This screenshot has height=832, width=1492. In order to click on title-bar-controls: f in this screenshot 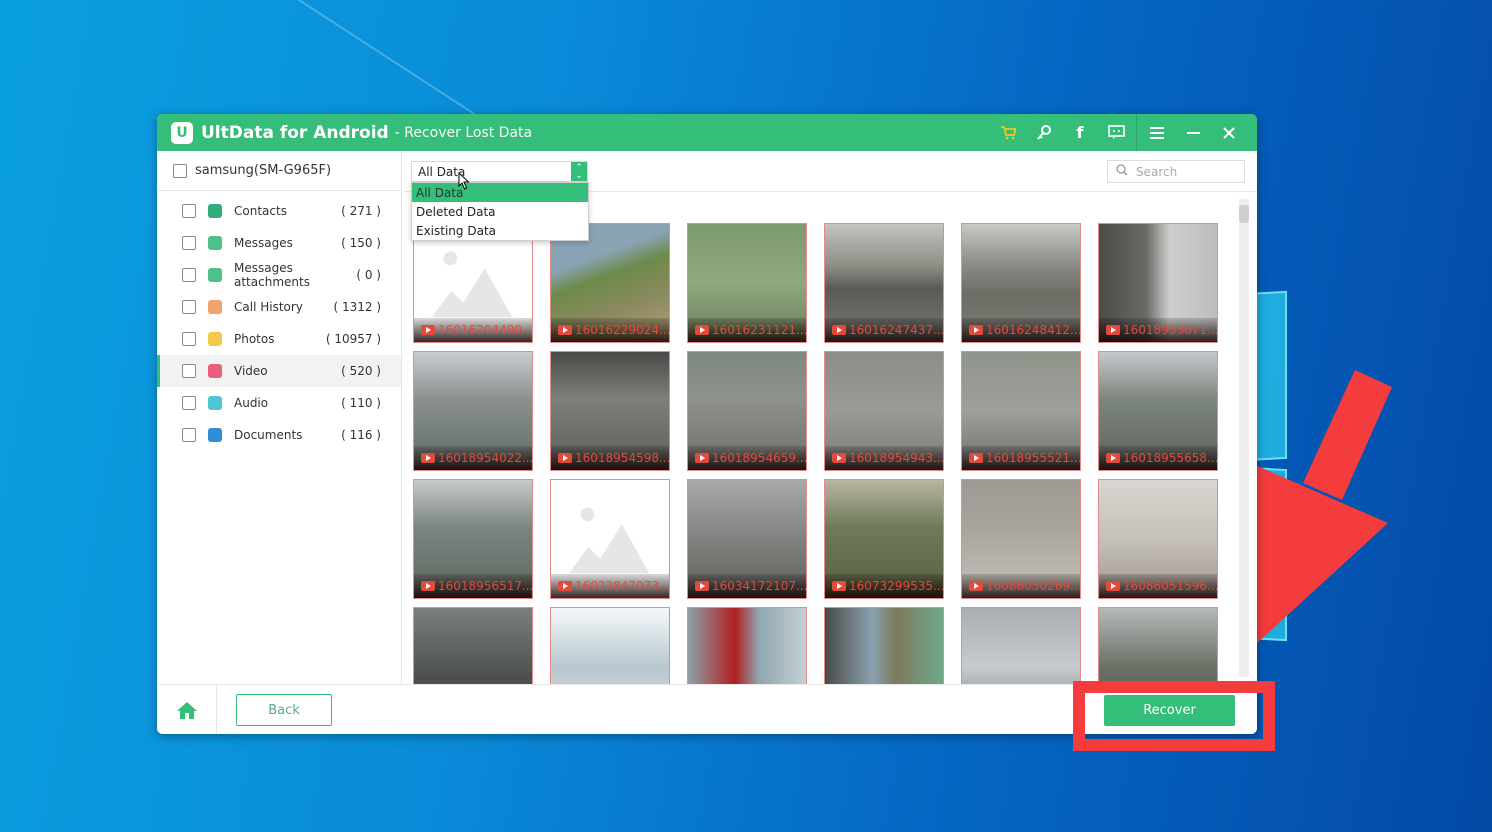, I will do `click(1118, 132)`.